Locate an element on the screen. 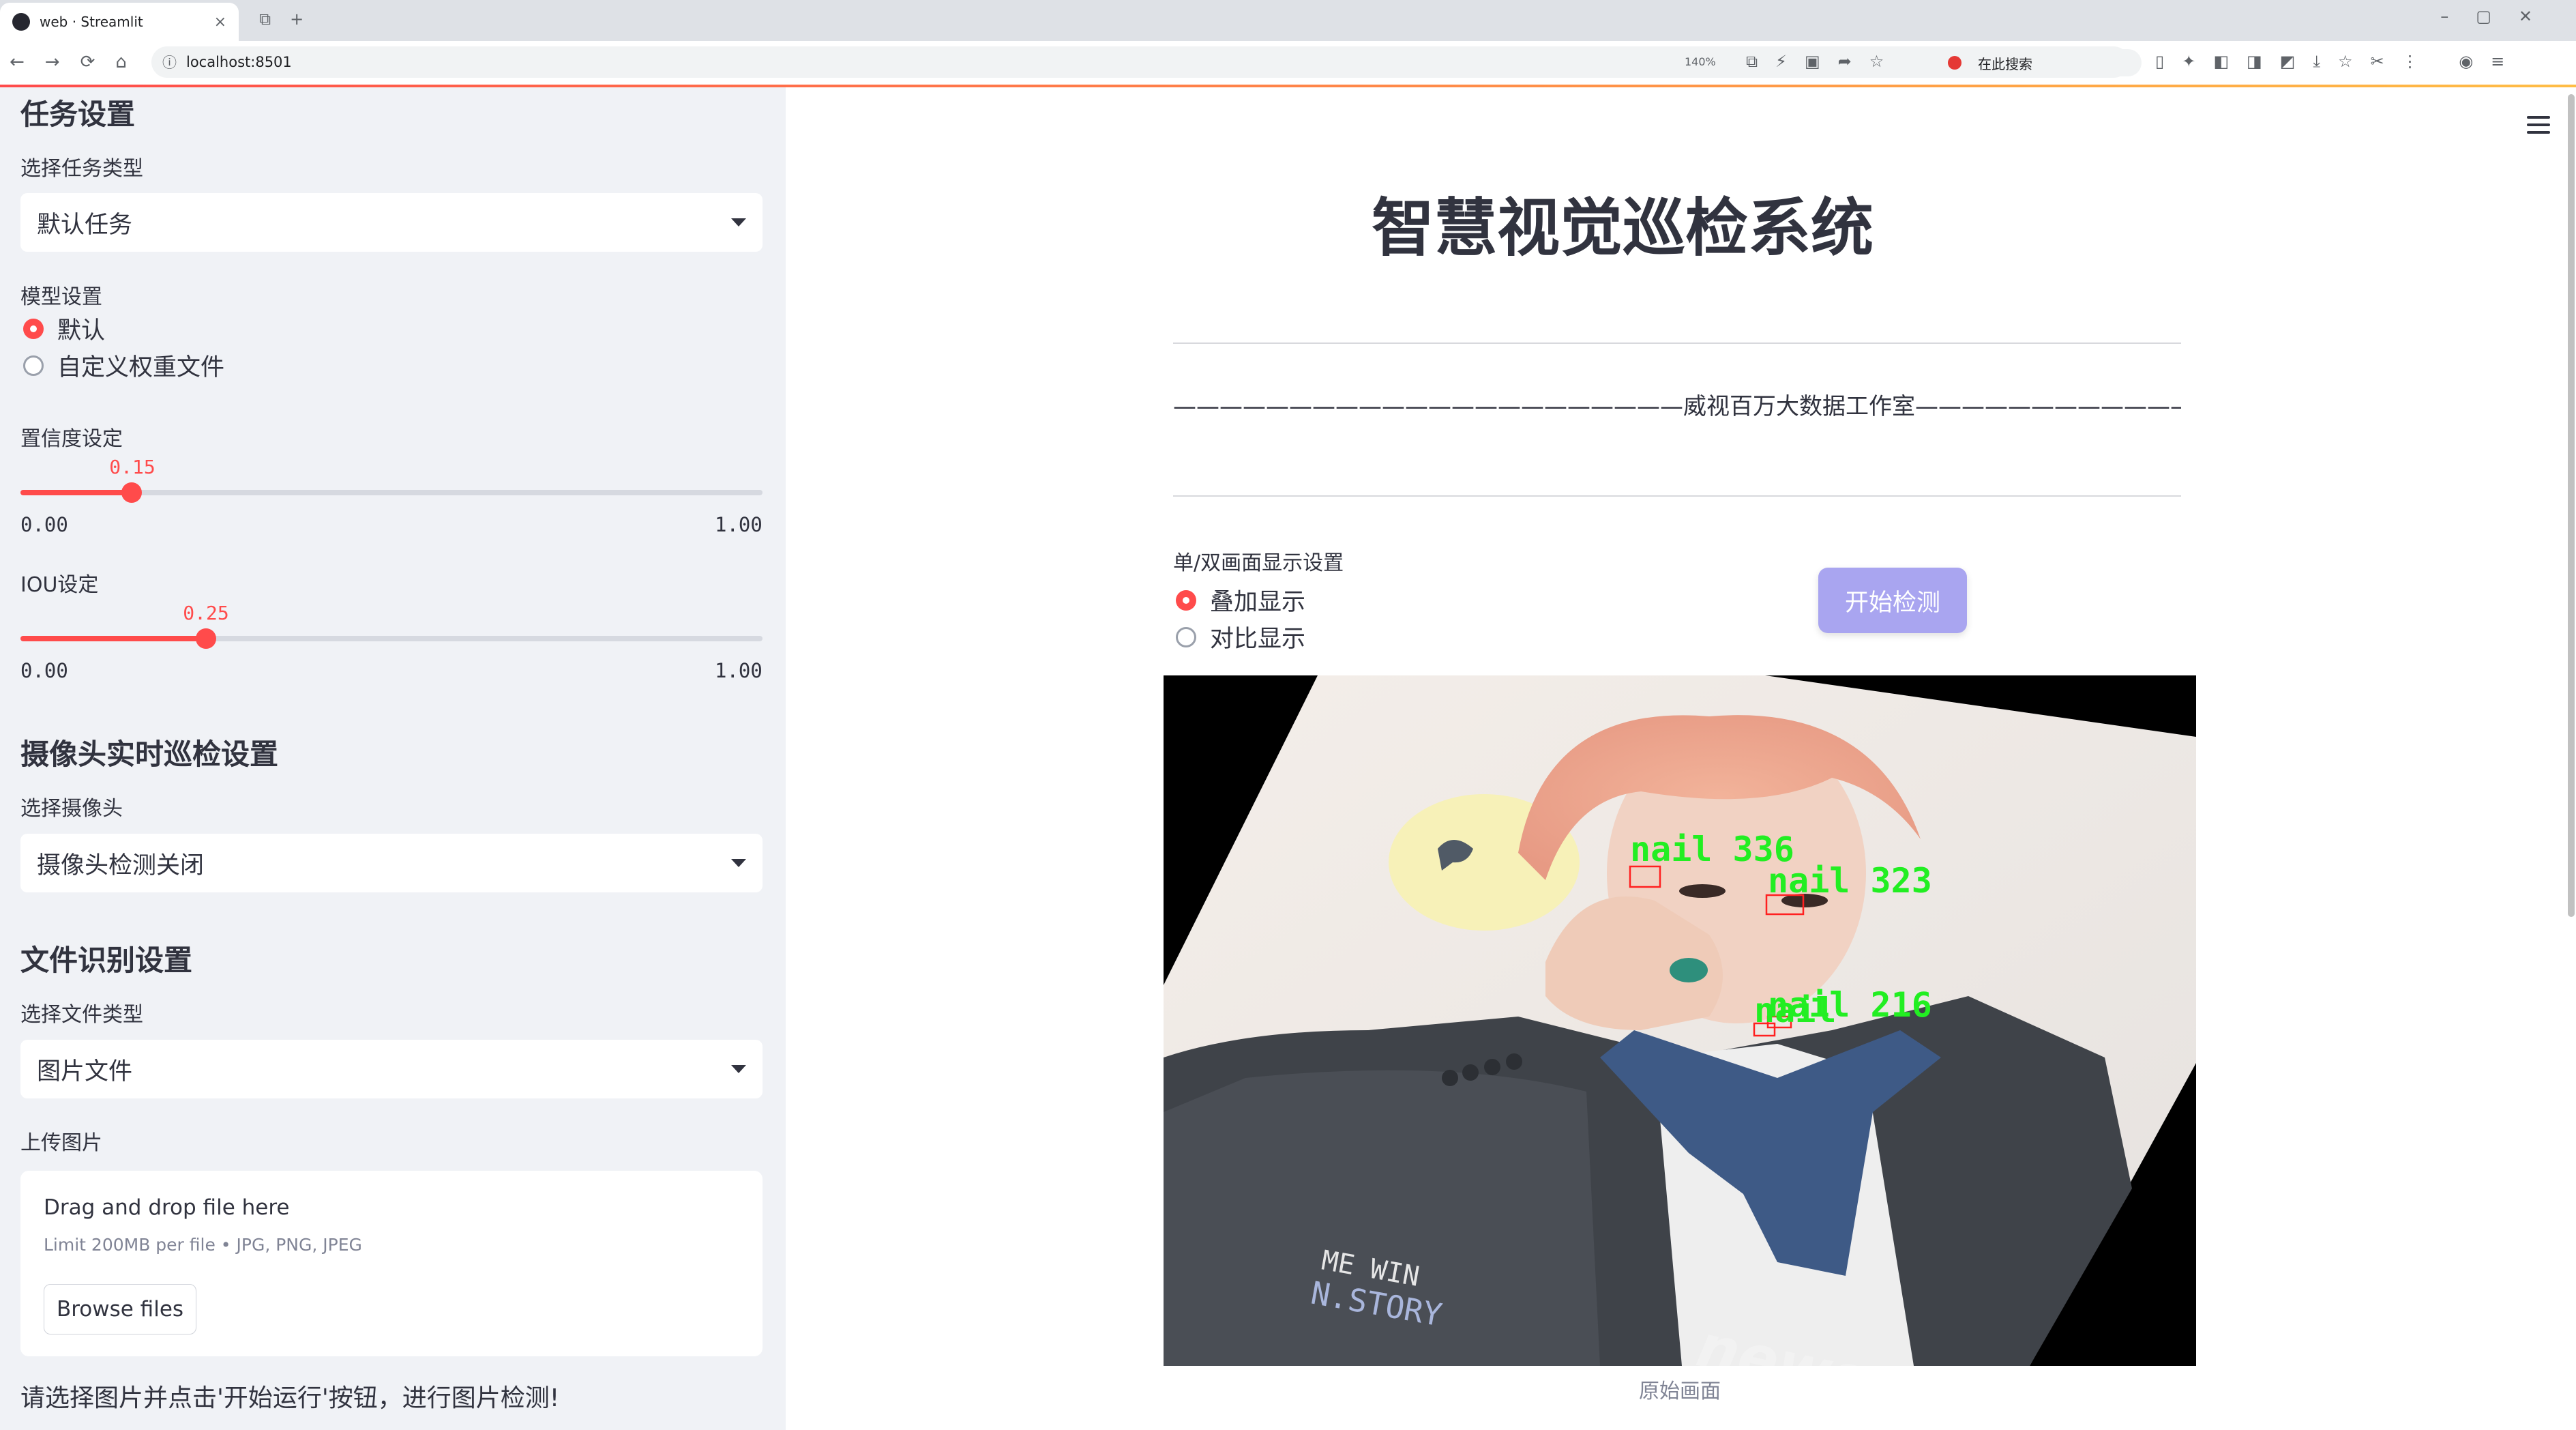  image-caption: 原始画面 is located at coordinates (1680, 1392).